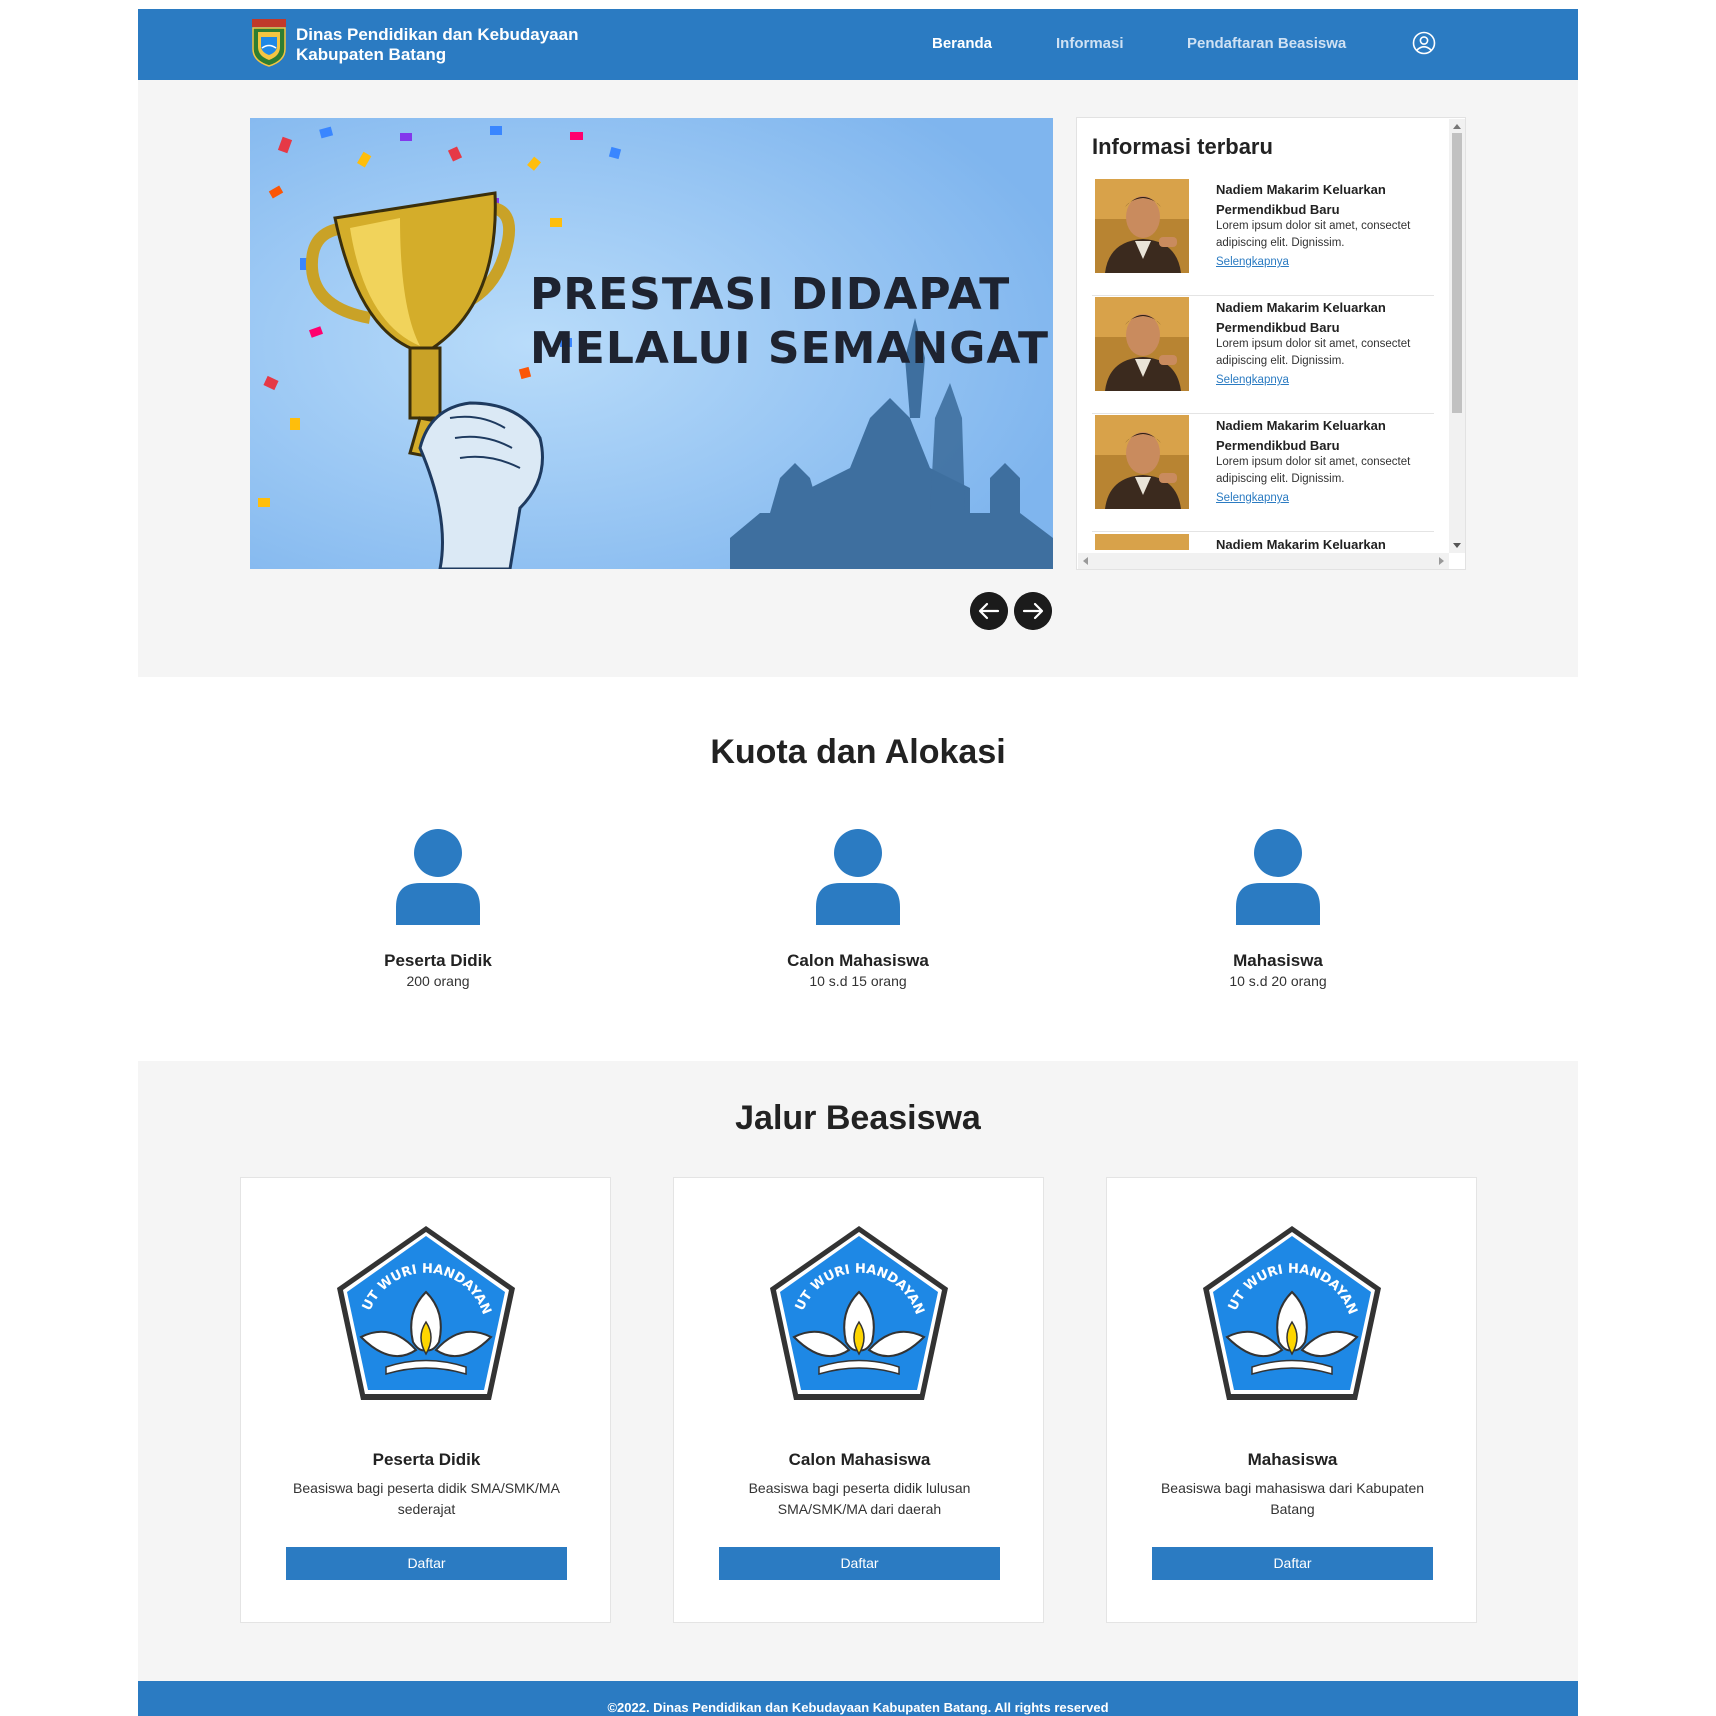  I want to click on user-circle-icon, so click(1424, 43).